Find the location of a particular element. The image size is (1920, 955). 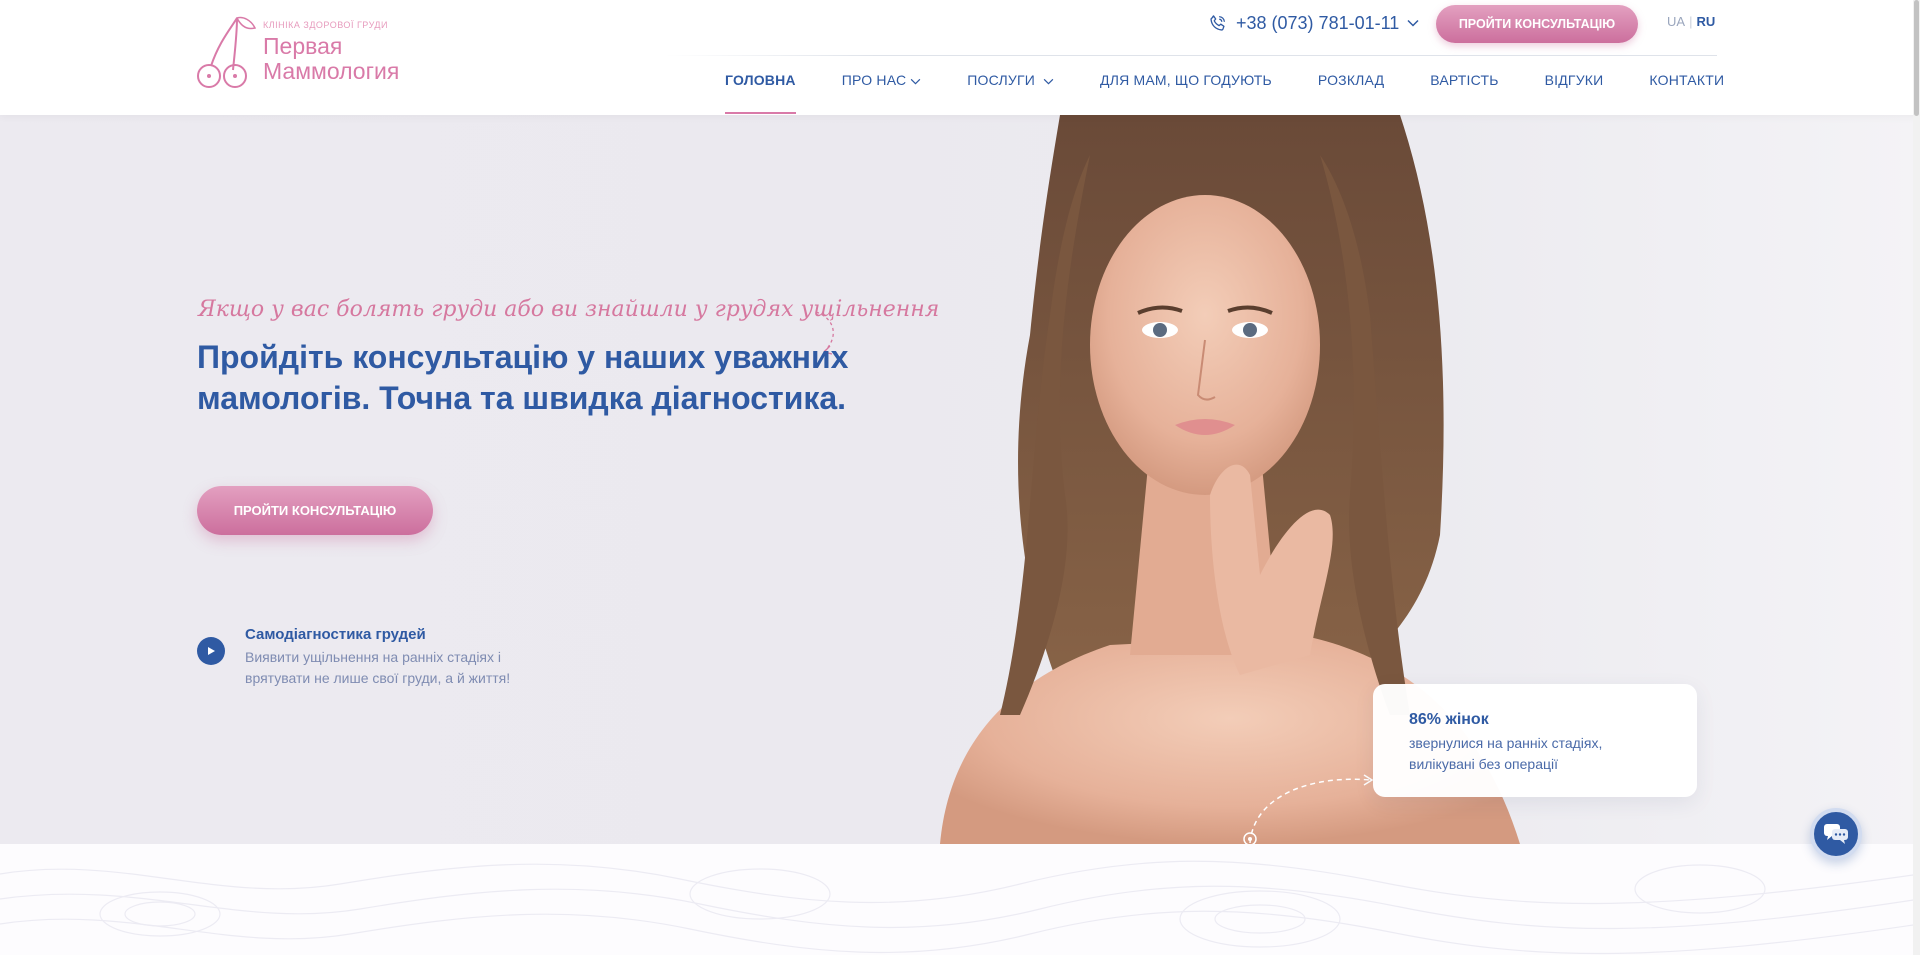

nav-item-nursing-moms: ДЛЯ МАМ, ЩО ГОДУЮТЬ is located at coordinates (1186, 93).